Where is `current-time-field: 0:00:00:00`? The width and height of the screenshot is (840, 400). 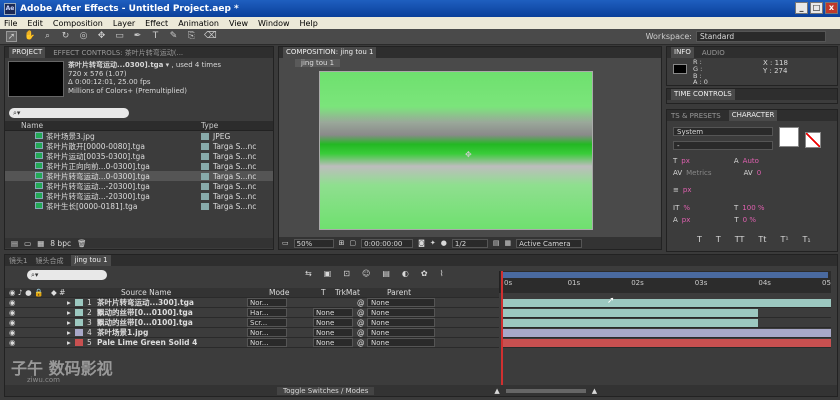 current-time-field: 0:00:00:00 is located at coordinates (387, 243).